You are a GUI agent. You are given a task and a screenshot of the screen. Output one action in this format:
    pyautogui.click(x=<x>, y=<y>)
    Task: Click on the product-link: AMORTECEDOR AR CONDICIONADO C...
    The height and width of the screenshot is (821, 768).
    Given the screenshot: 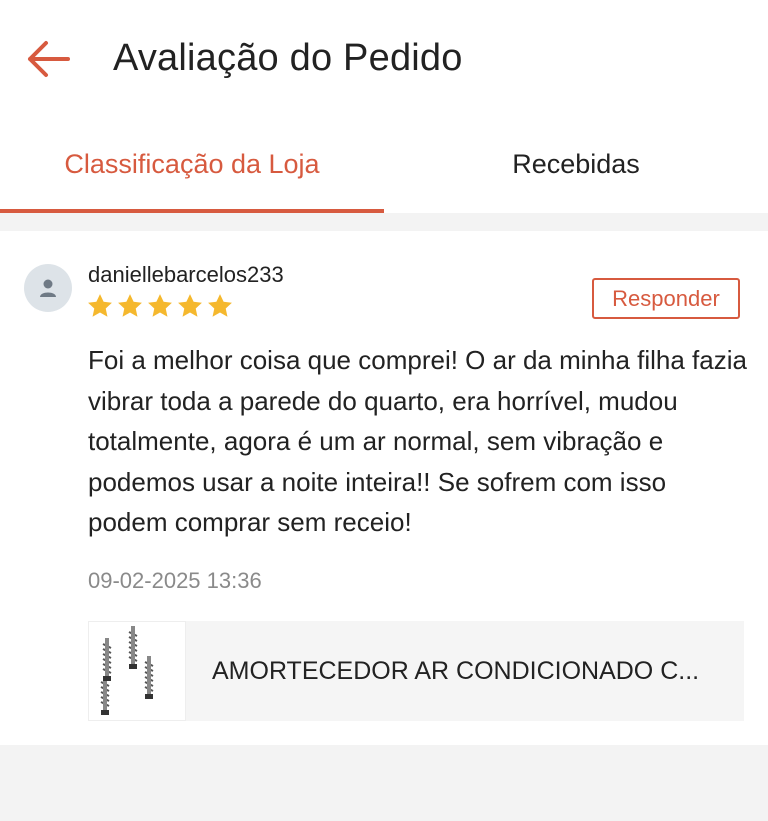 What is the action you would take?
    pyautogui.click(x=416, y=671)
    